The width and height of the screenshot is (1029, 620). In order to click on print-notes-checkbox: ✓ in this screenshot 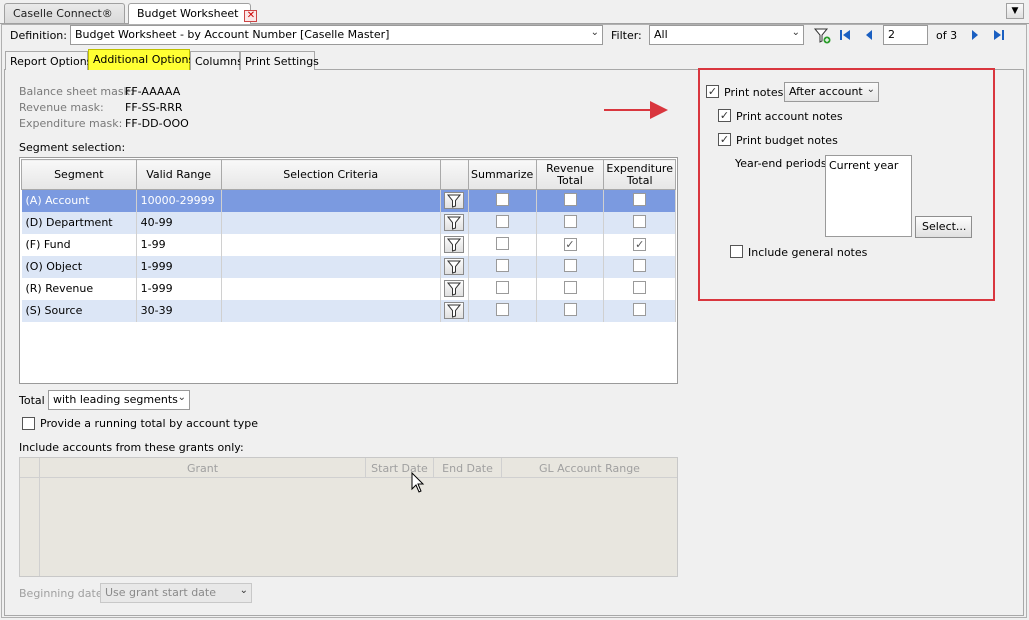, I will do `click(712, 91)`.